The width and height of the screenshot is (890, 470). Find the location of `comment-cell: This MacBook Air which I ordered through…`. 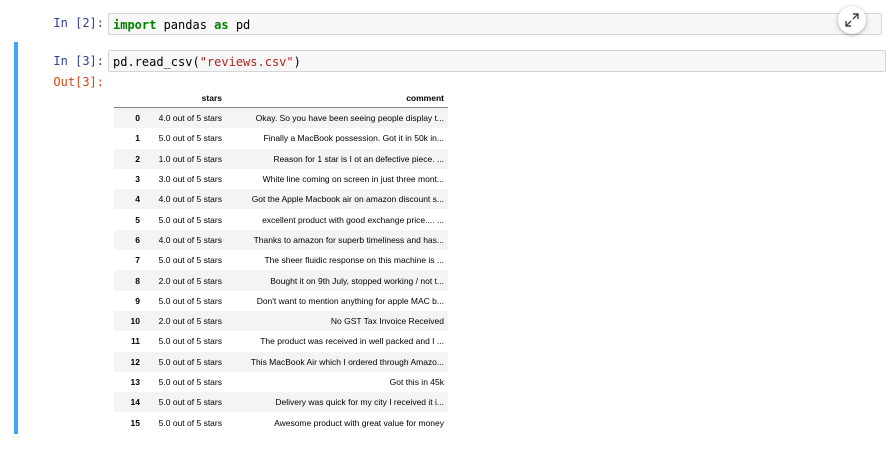

comment-cell: This MacBook Air which I ordered through… is located at coordinates (347, 361).